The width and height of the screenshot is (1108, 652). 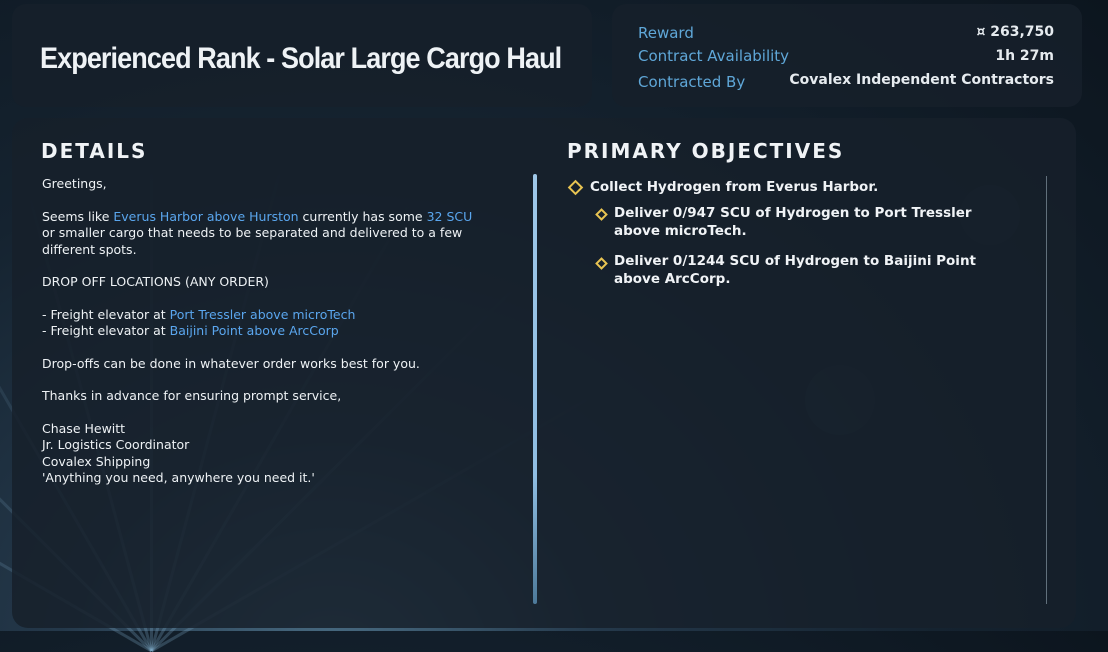 I want to click on contracted-by-value: Covalex Independent Contractors, so click(x=921, y=80).